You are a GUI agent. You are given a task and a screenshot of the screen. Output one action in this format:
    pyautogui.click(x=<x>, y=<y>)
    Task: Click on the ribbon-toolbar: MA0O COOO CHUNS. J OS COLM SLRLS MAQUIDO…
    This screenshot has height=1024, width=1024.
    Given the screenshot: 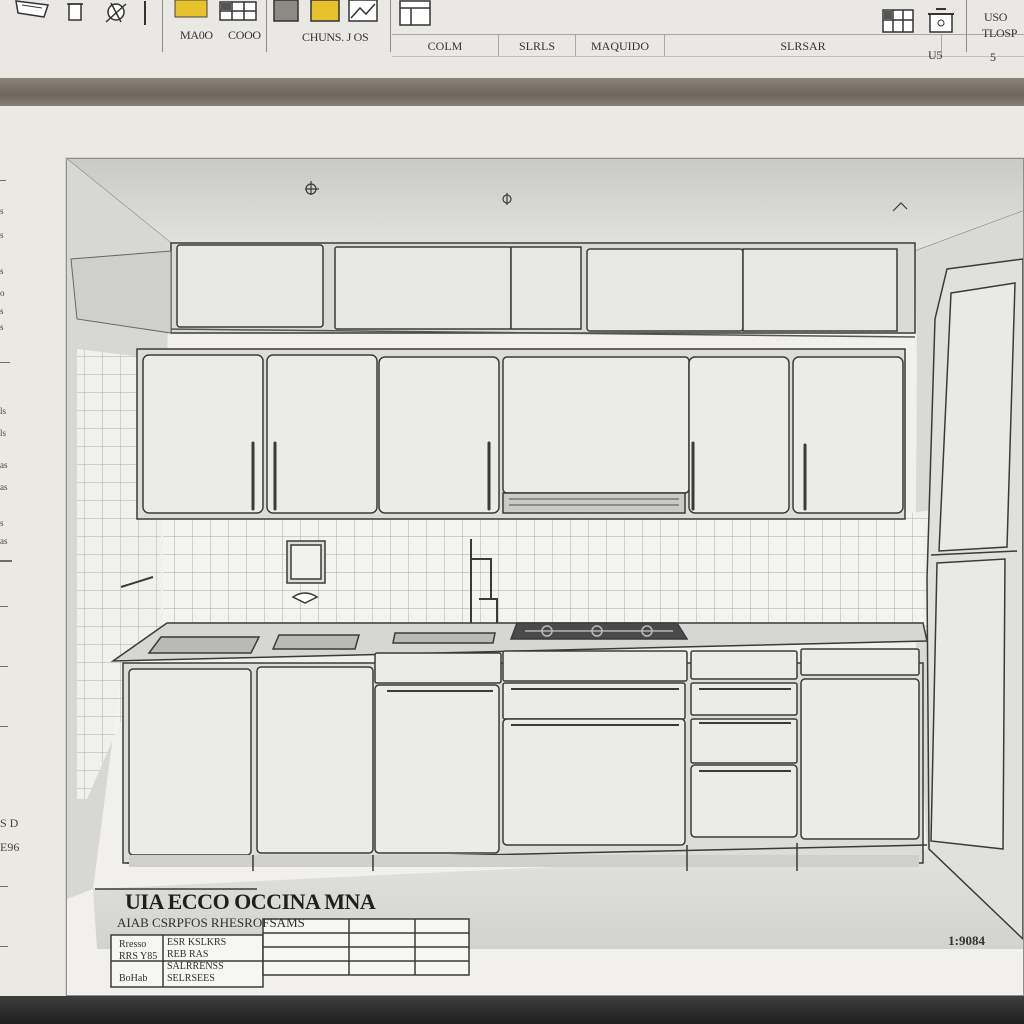 What is the action you would take?
    pyautogui.click(x=512, y=40)
    